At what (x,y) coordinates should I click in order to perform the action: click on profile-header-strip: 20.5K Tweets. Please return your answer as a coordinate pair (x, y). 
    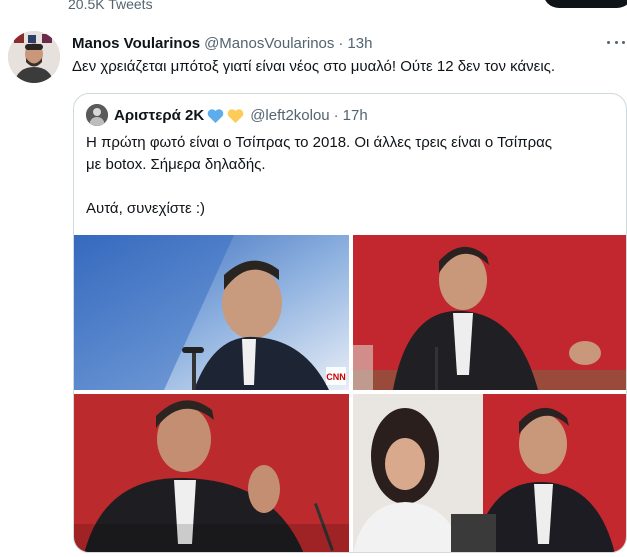
    Looking at the image, I should click on (313, 7).